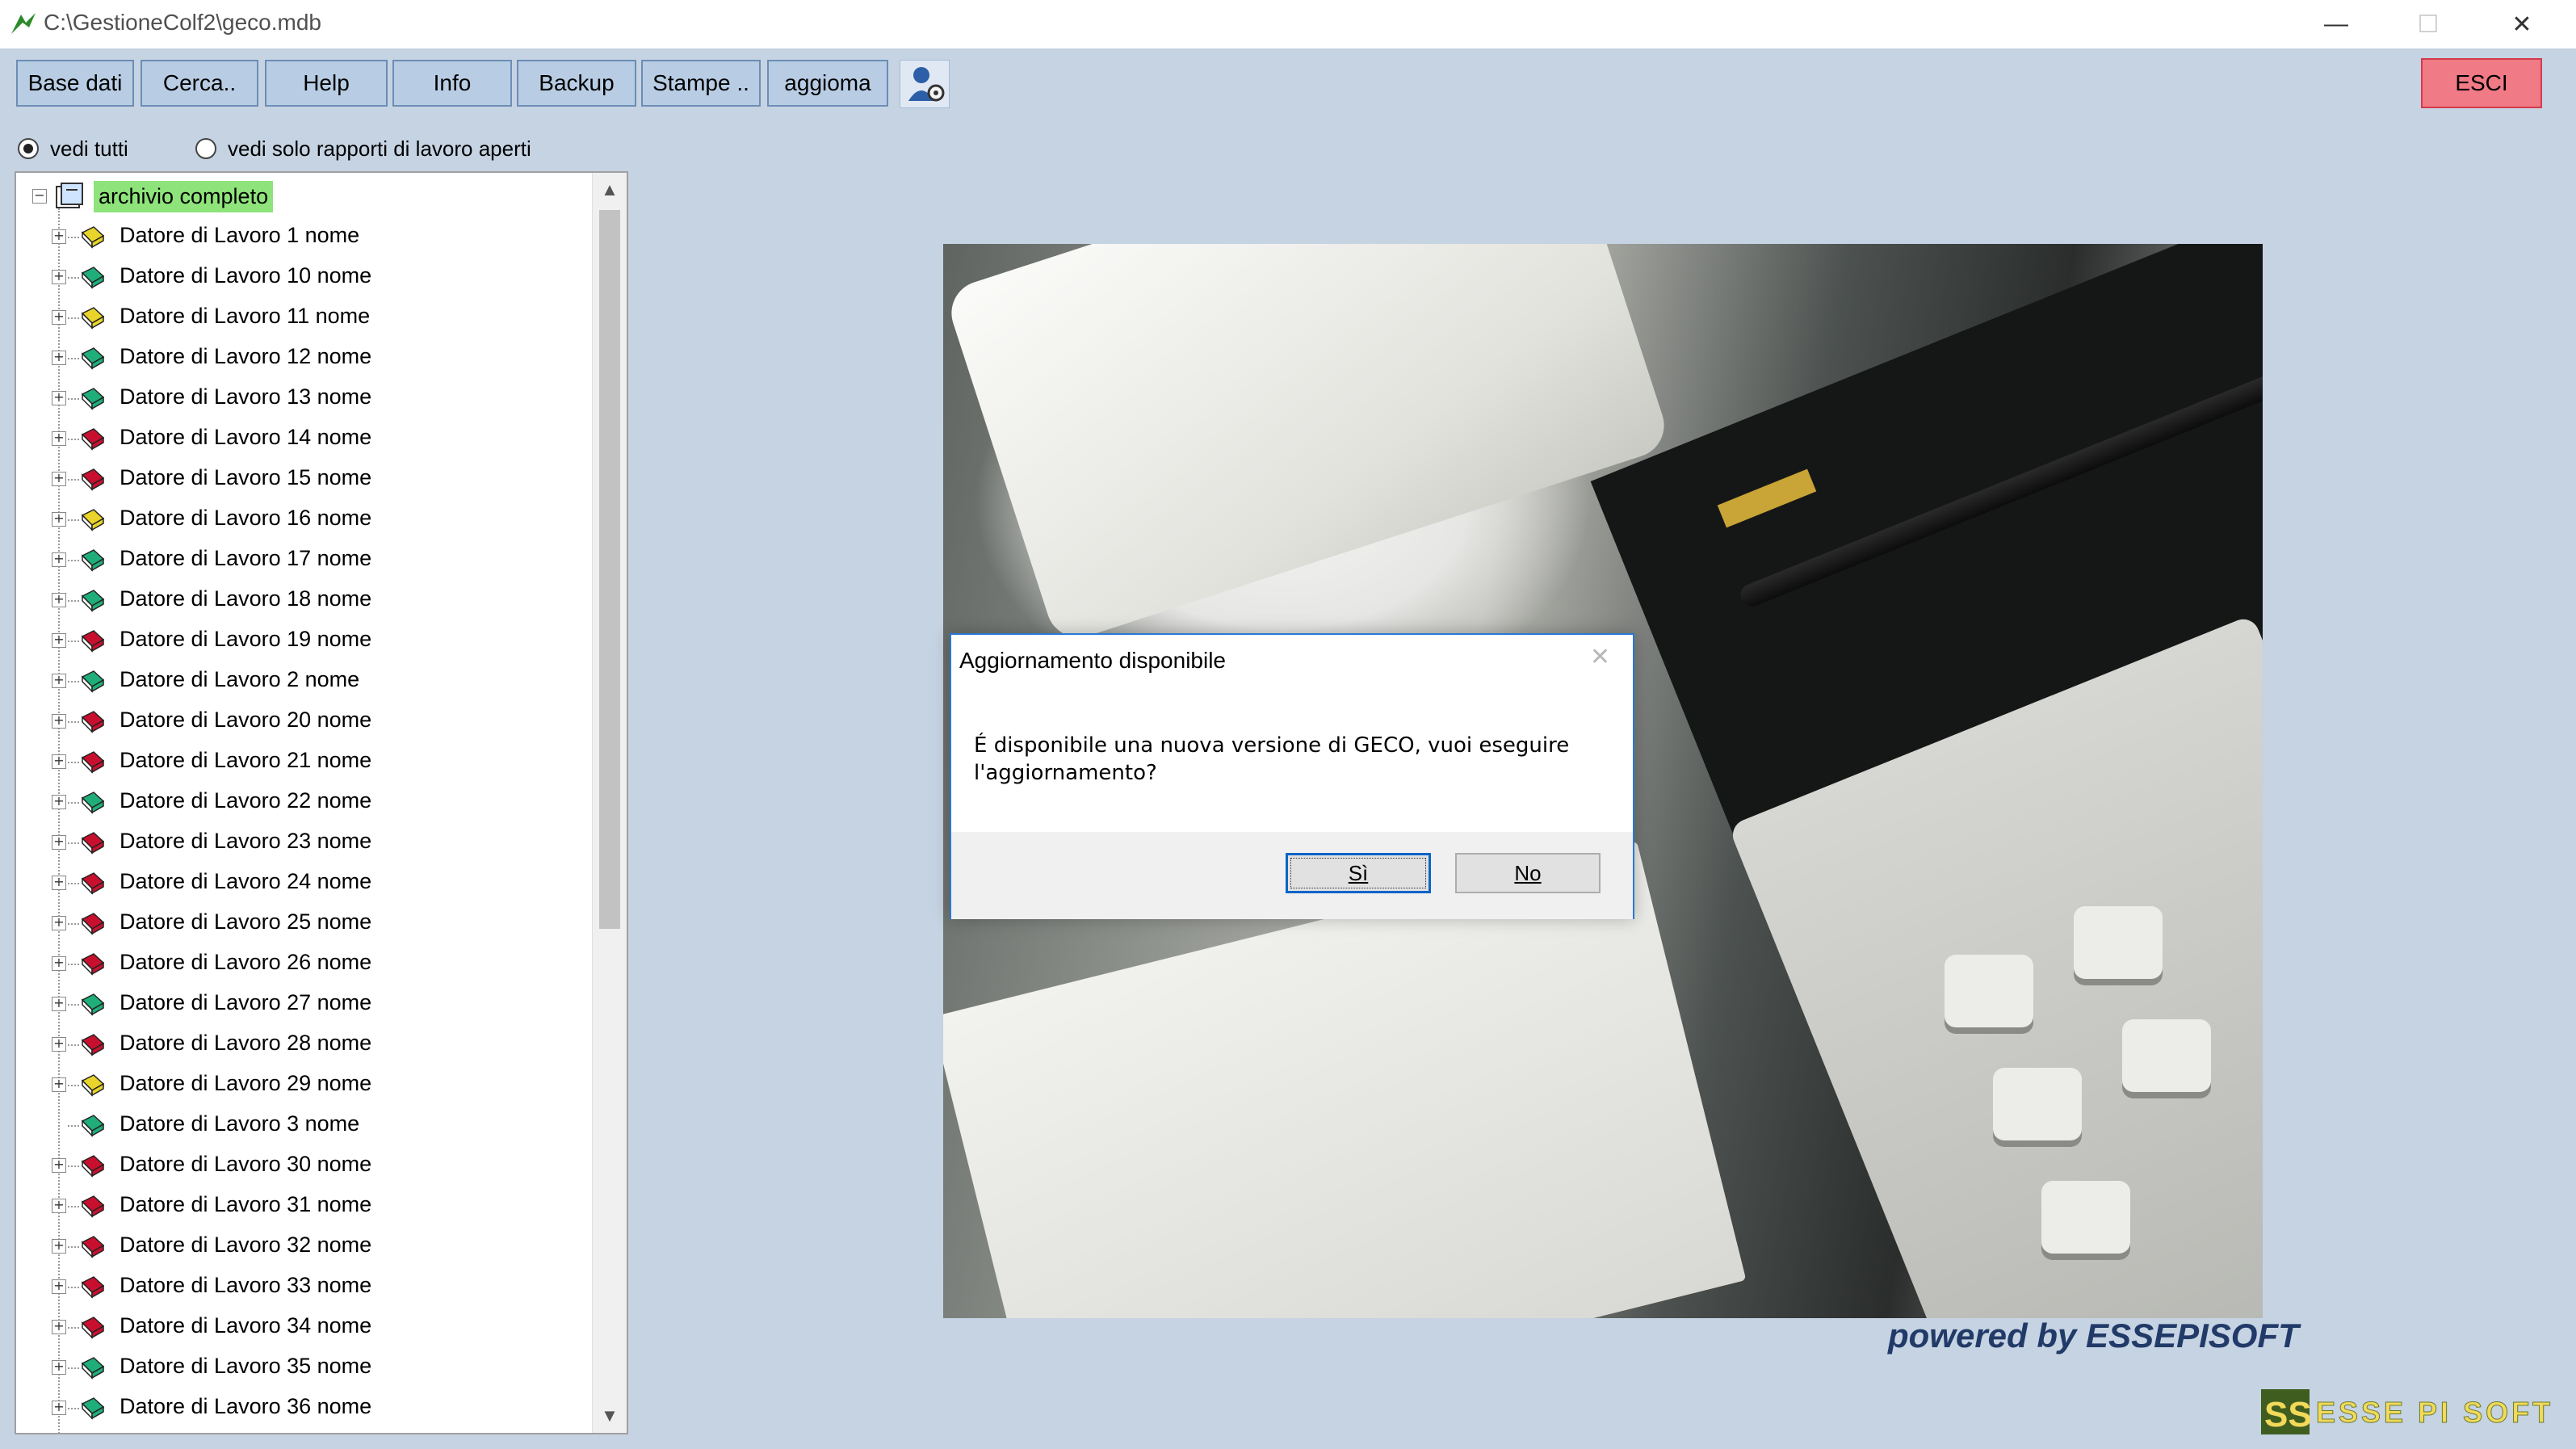 Image resolution: width=2576 pixels, height=1449 pixels. What do you see at coordinates (2428, 24) in the screenshot?
I see `maximize-button: ☐` at bounding box center [2428, 24].